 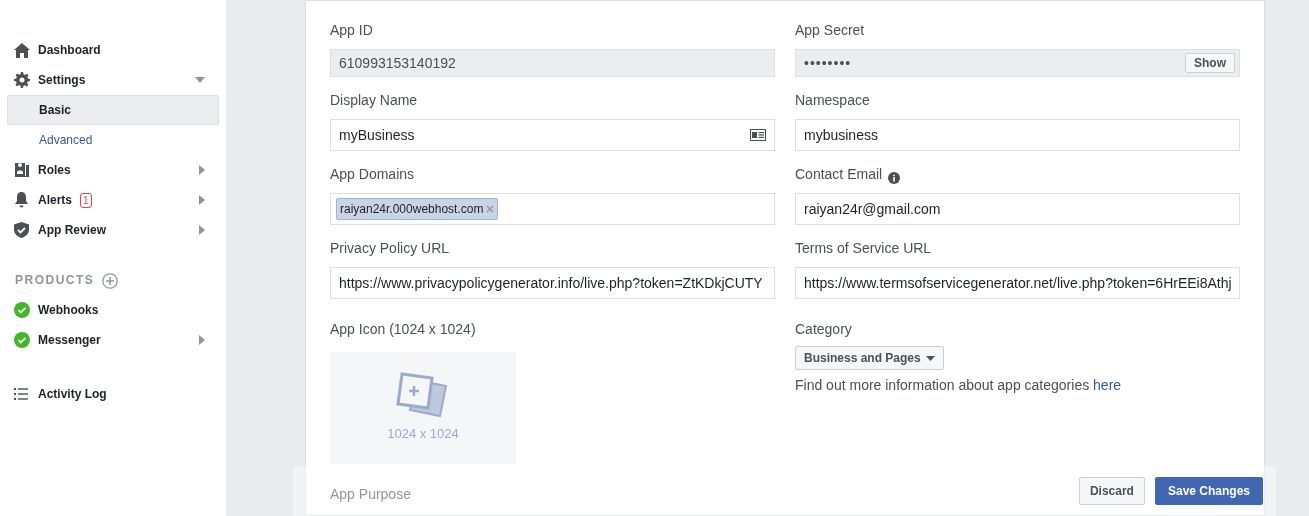 I want to click on save-button: Save Changes, so click(x=1208, y=491).